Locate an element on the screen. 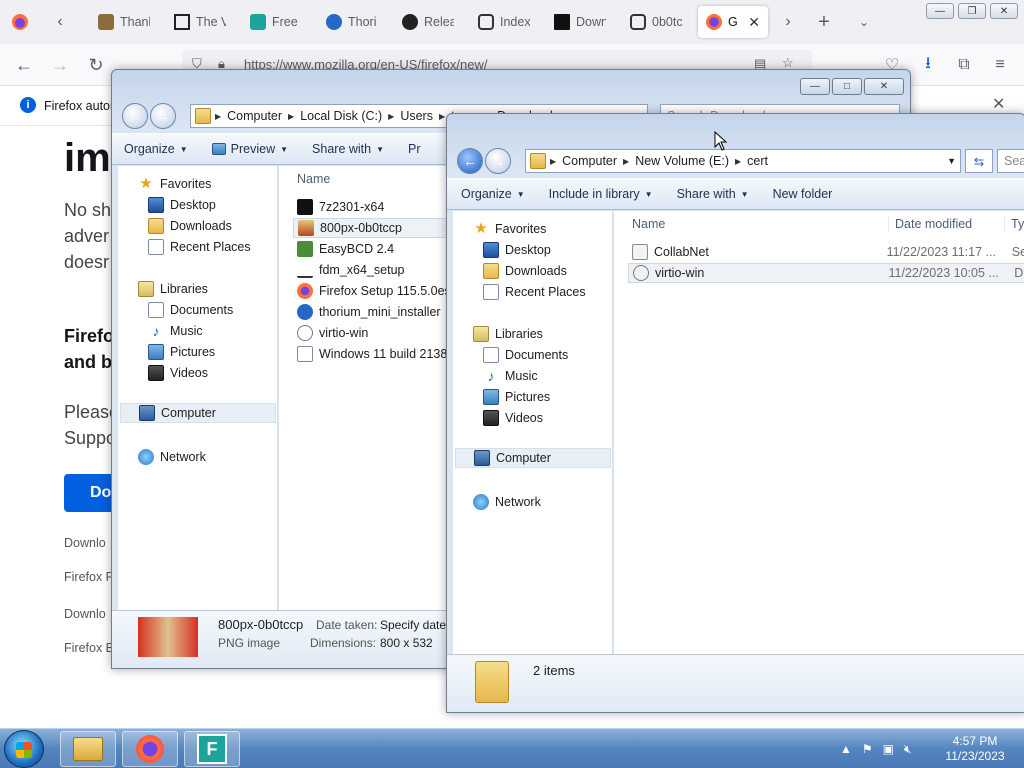 This screenshot has width=1024, height=768. column-header-type: Ty is located at coordinates (1014, 224).